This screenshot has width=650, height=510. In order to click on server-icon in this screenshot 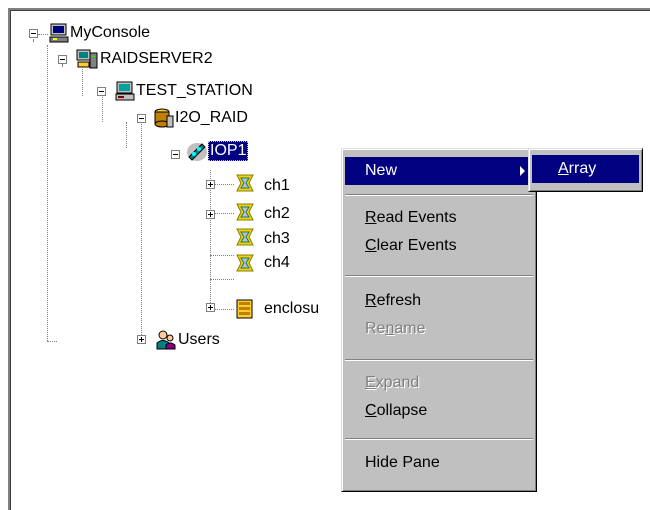, I will do `click(87, 59)`.